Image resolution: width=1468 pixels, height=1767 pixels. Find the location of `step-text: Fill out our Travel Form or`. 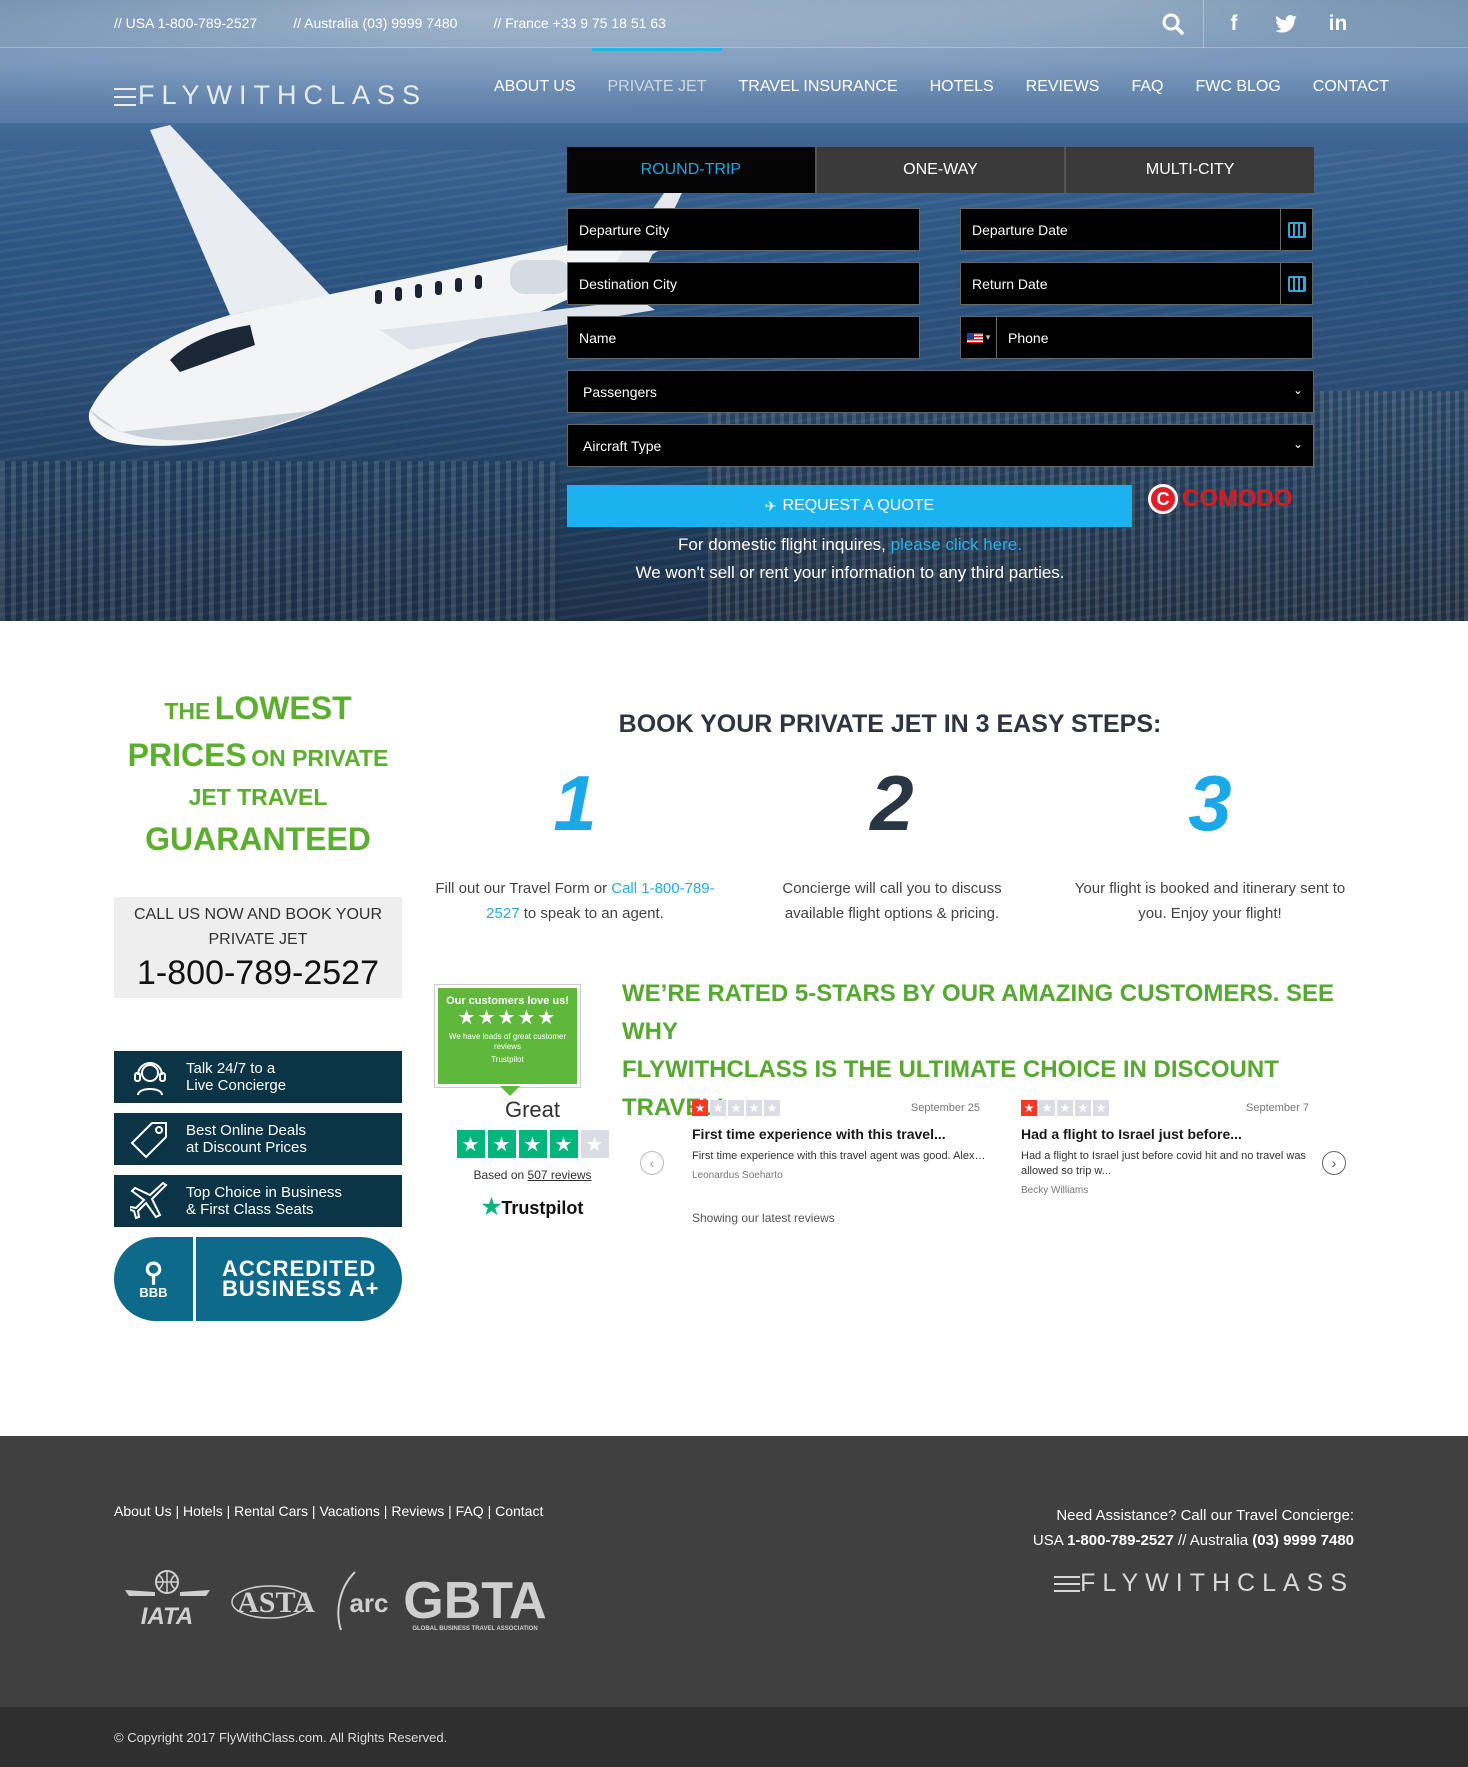

step-text: Fill out our Travel Form or is located at coordinates (523, 888).